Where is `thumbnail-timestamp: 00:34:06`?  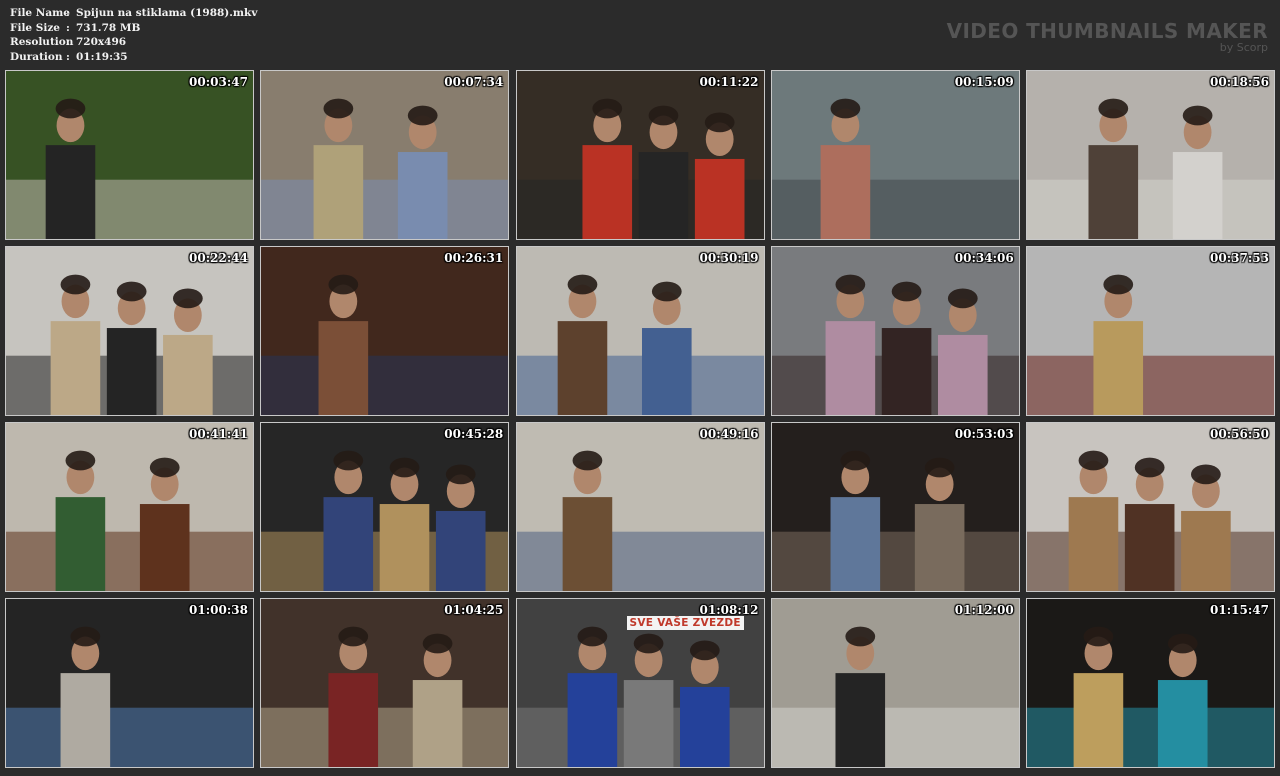
thumbnail-timestamp: 00:34:06 is located at coordinates (984, 258).